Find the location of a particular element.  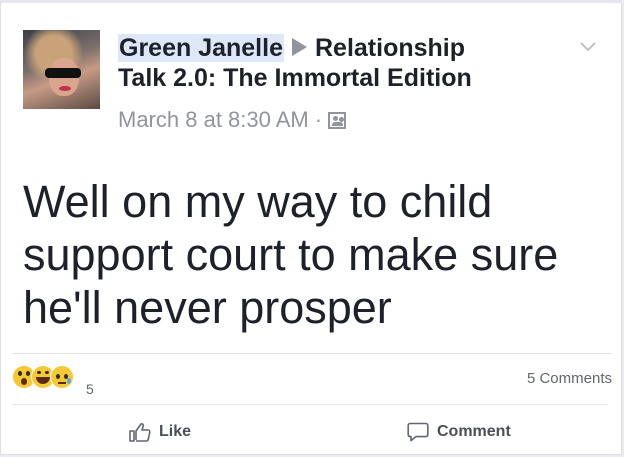

arrow-right-icon is located at coordinates (299, 47).